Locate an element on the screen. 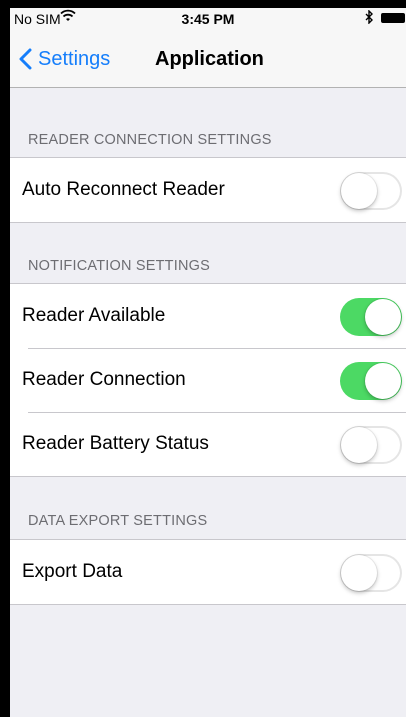 The image size is (406, 717). clock: 3:45 PM is located at coordinates (208, 19).